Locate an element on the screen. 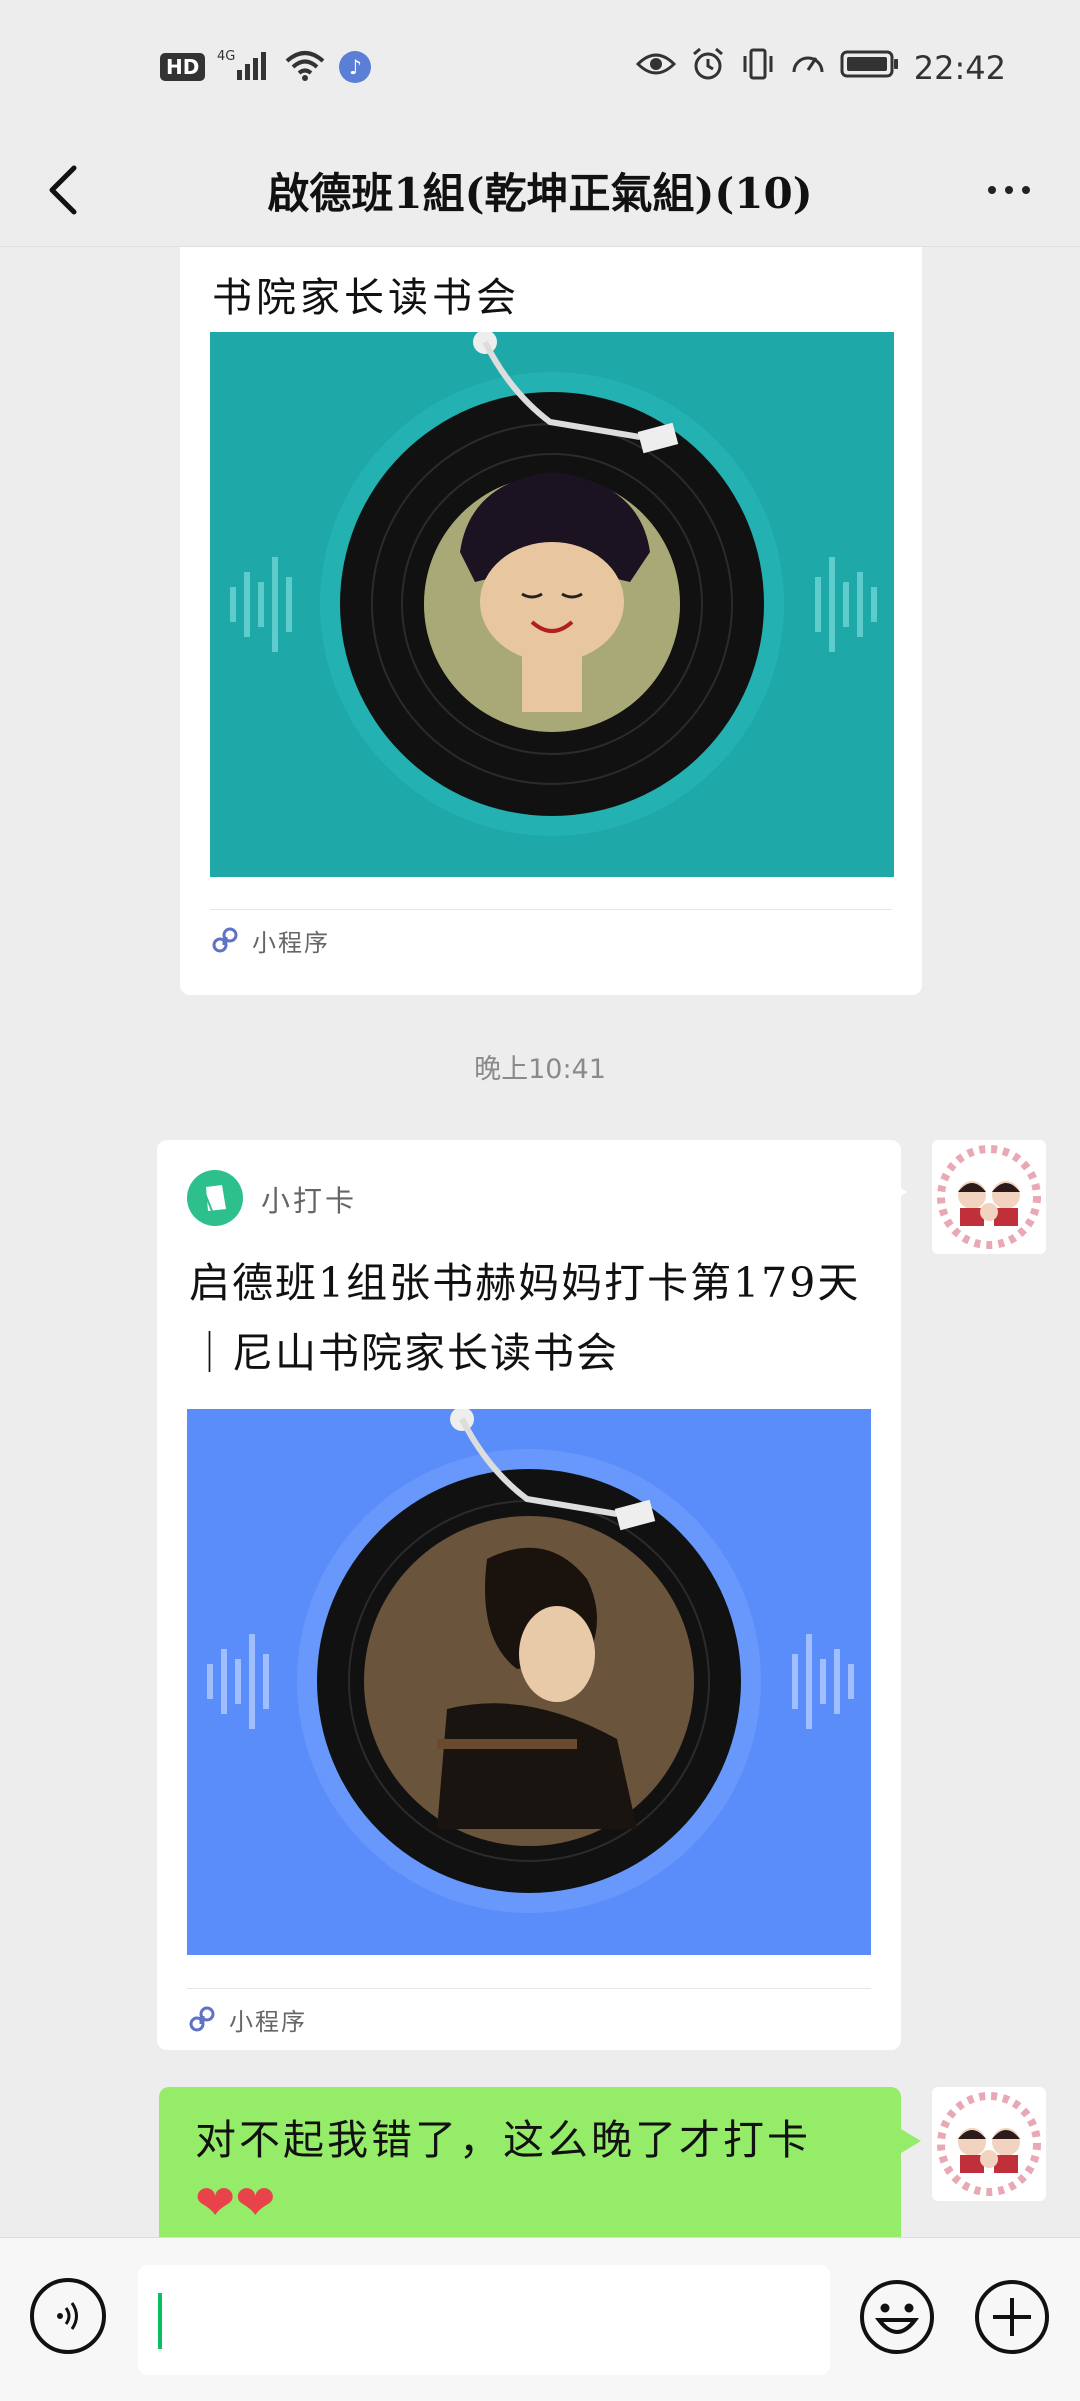  speed-icon is located at coordinates (808, 68).